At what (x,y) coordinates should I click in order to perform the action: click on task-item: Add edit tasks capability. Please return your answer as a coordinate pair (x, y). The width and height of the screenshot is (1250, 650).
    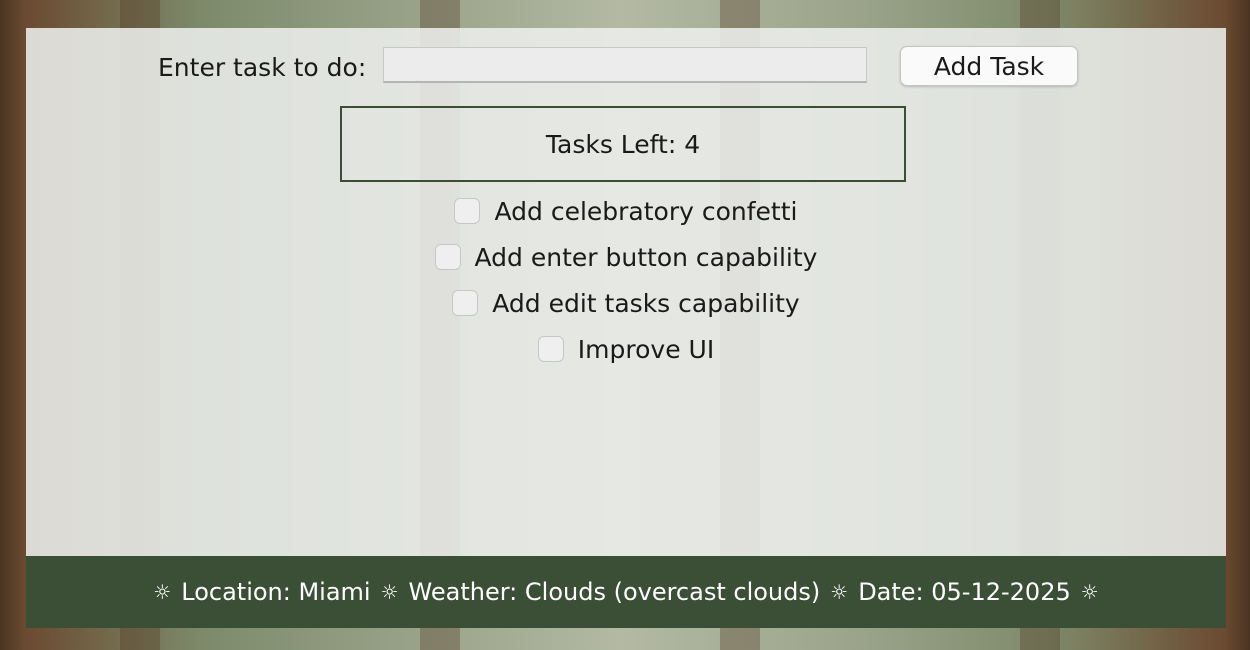
    Looking at the image, I should click on (626, 303).